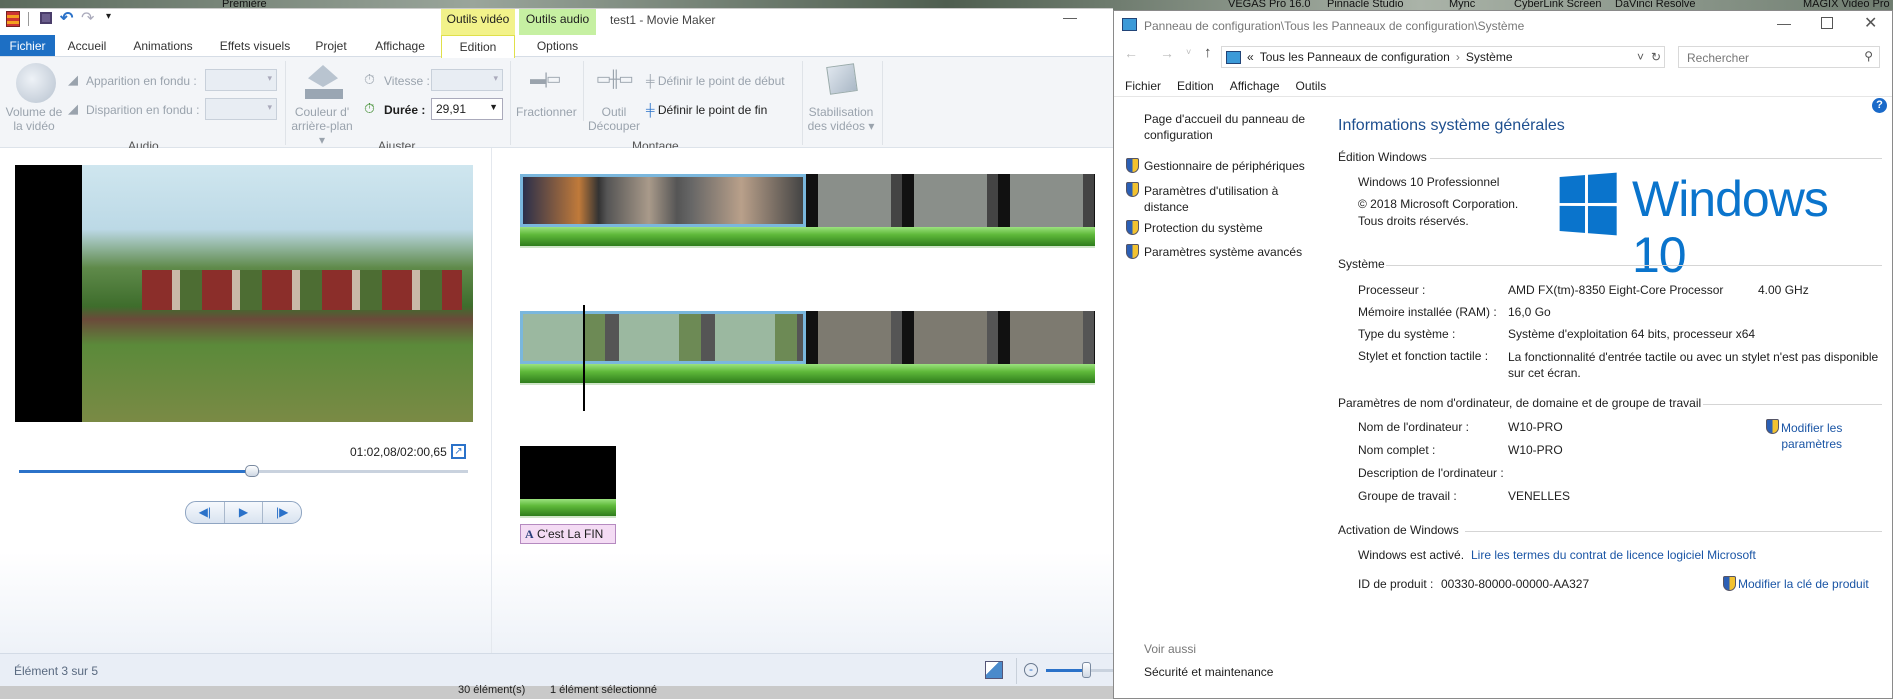 The width and height of the screenshot is (1893, 699). What do you see at coordinates (1178, 135) in the screenshot?
I see `label: configuration` at bounding box center [1178, 135].